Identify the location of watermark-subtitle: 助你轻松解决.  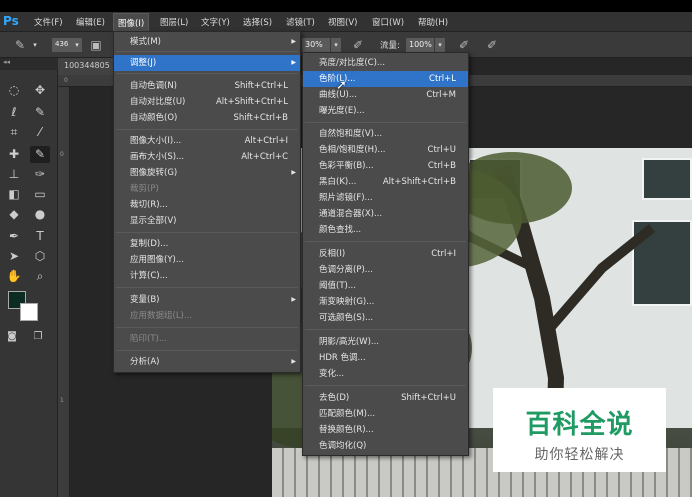
(579, 455).